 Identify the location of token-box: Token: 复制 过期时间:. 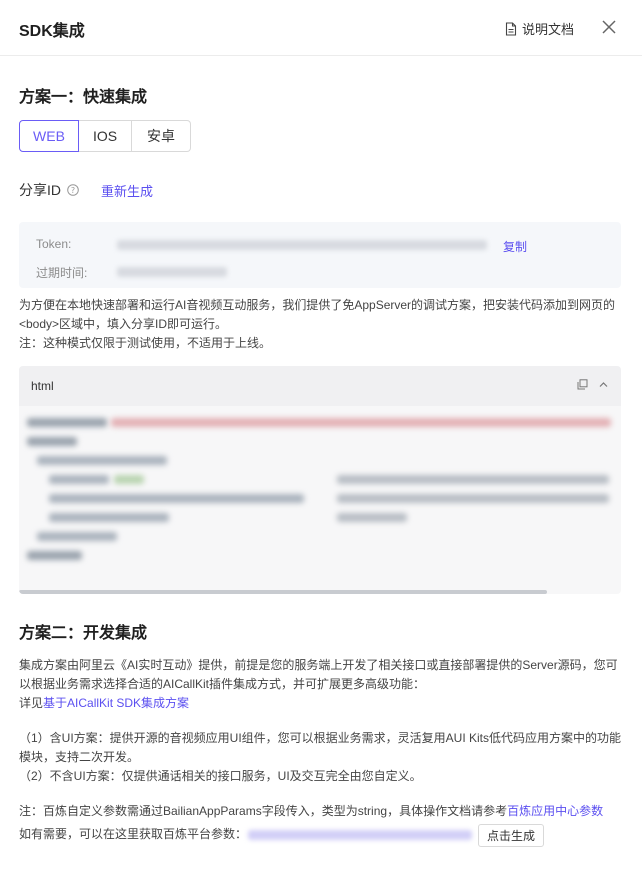
(320, 255).